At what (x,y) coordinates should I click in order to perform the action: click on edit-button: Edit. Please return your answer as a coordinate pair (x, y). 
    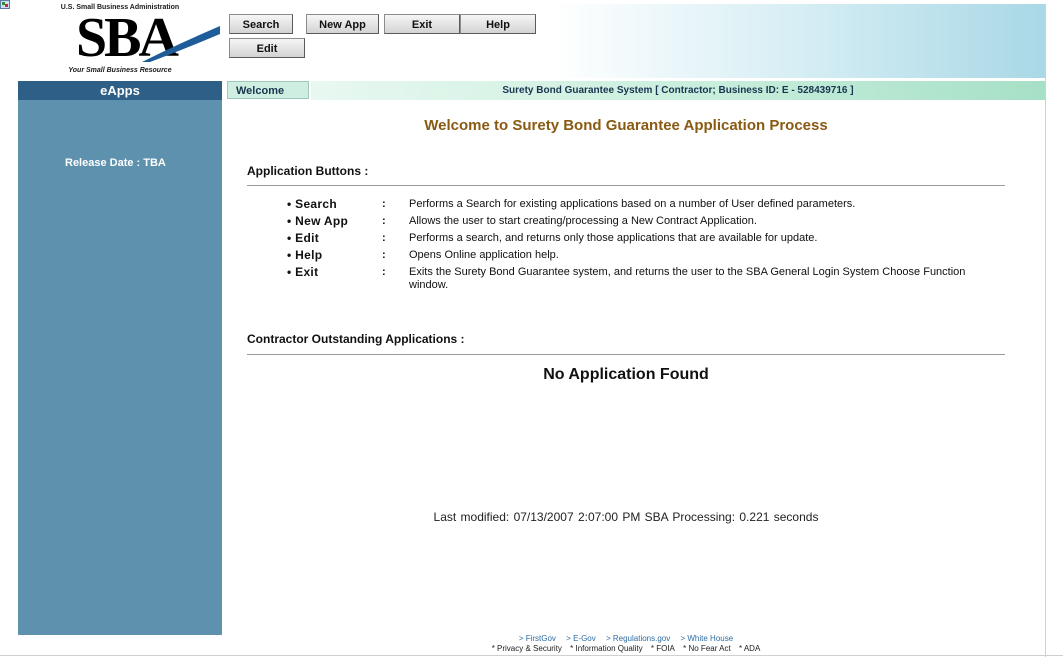
    Looking at the image, I should click on (267, 48).